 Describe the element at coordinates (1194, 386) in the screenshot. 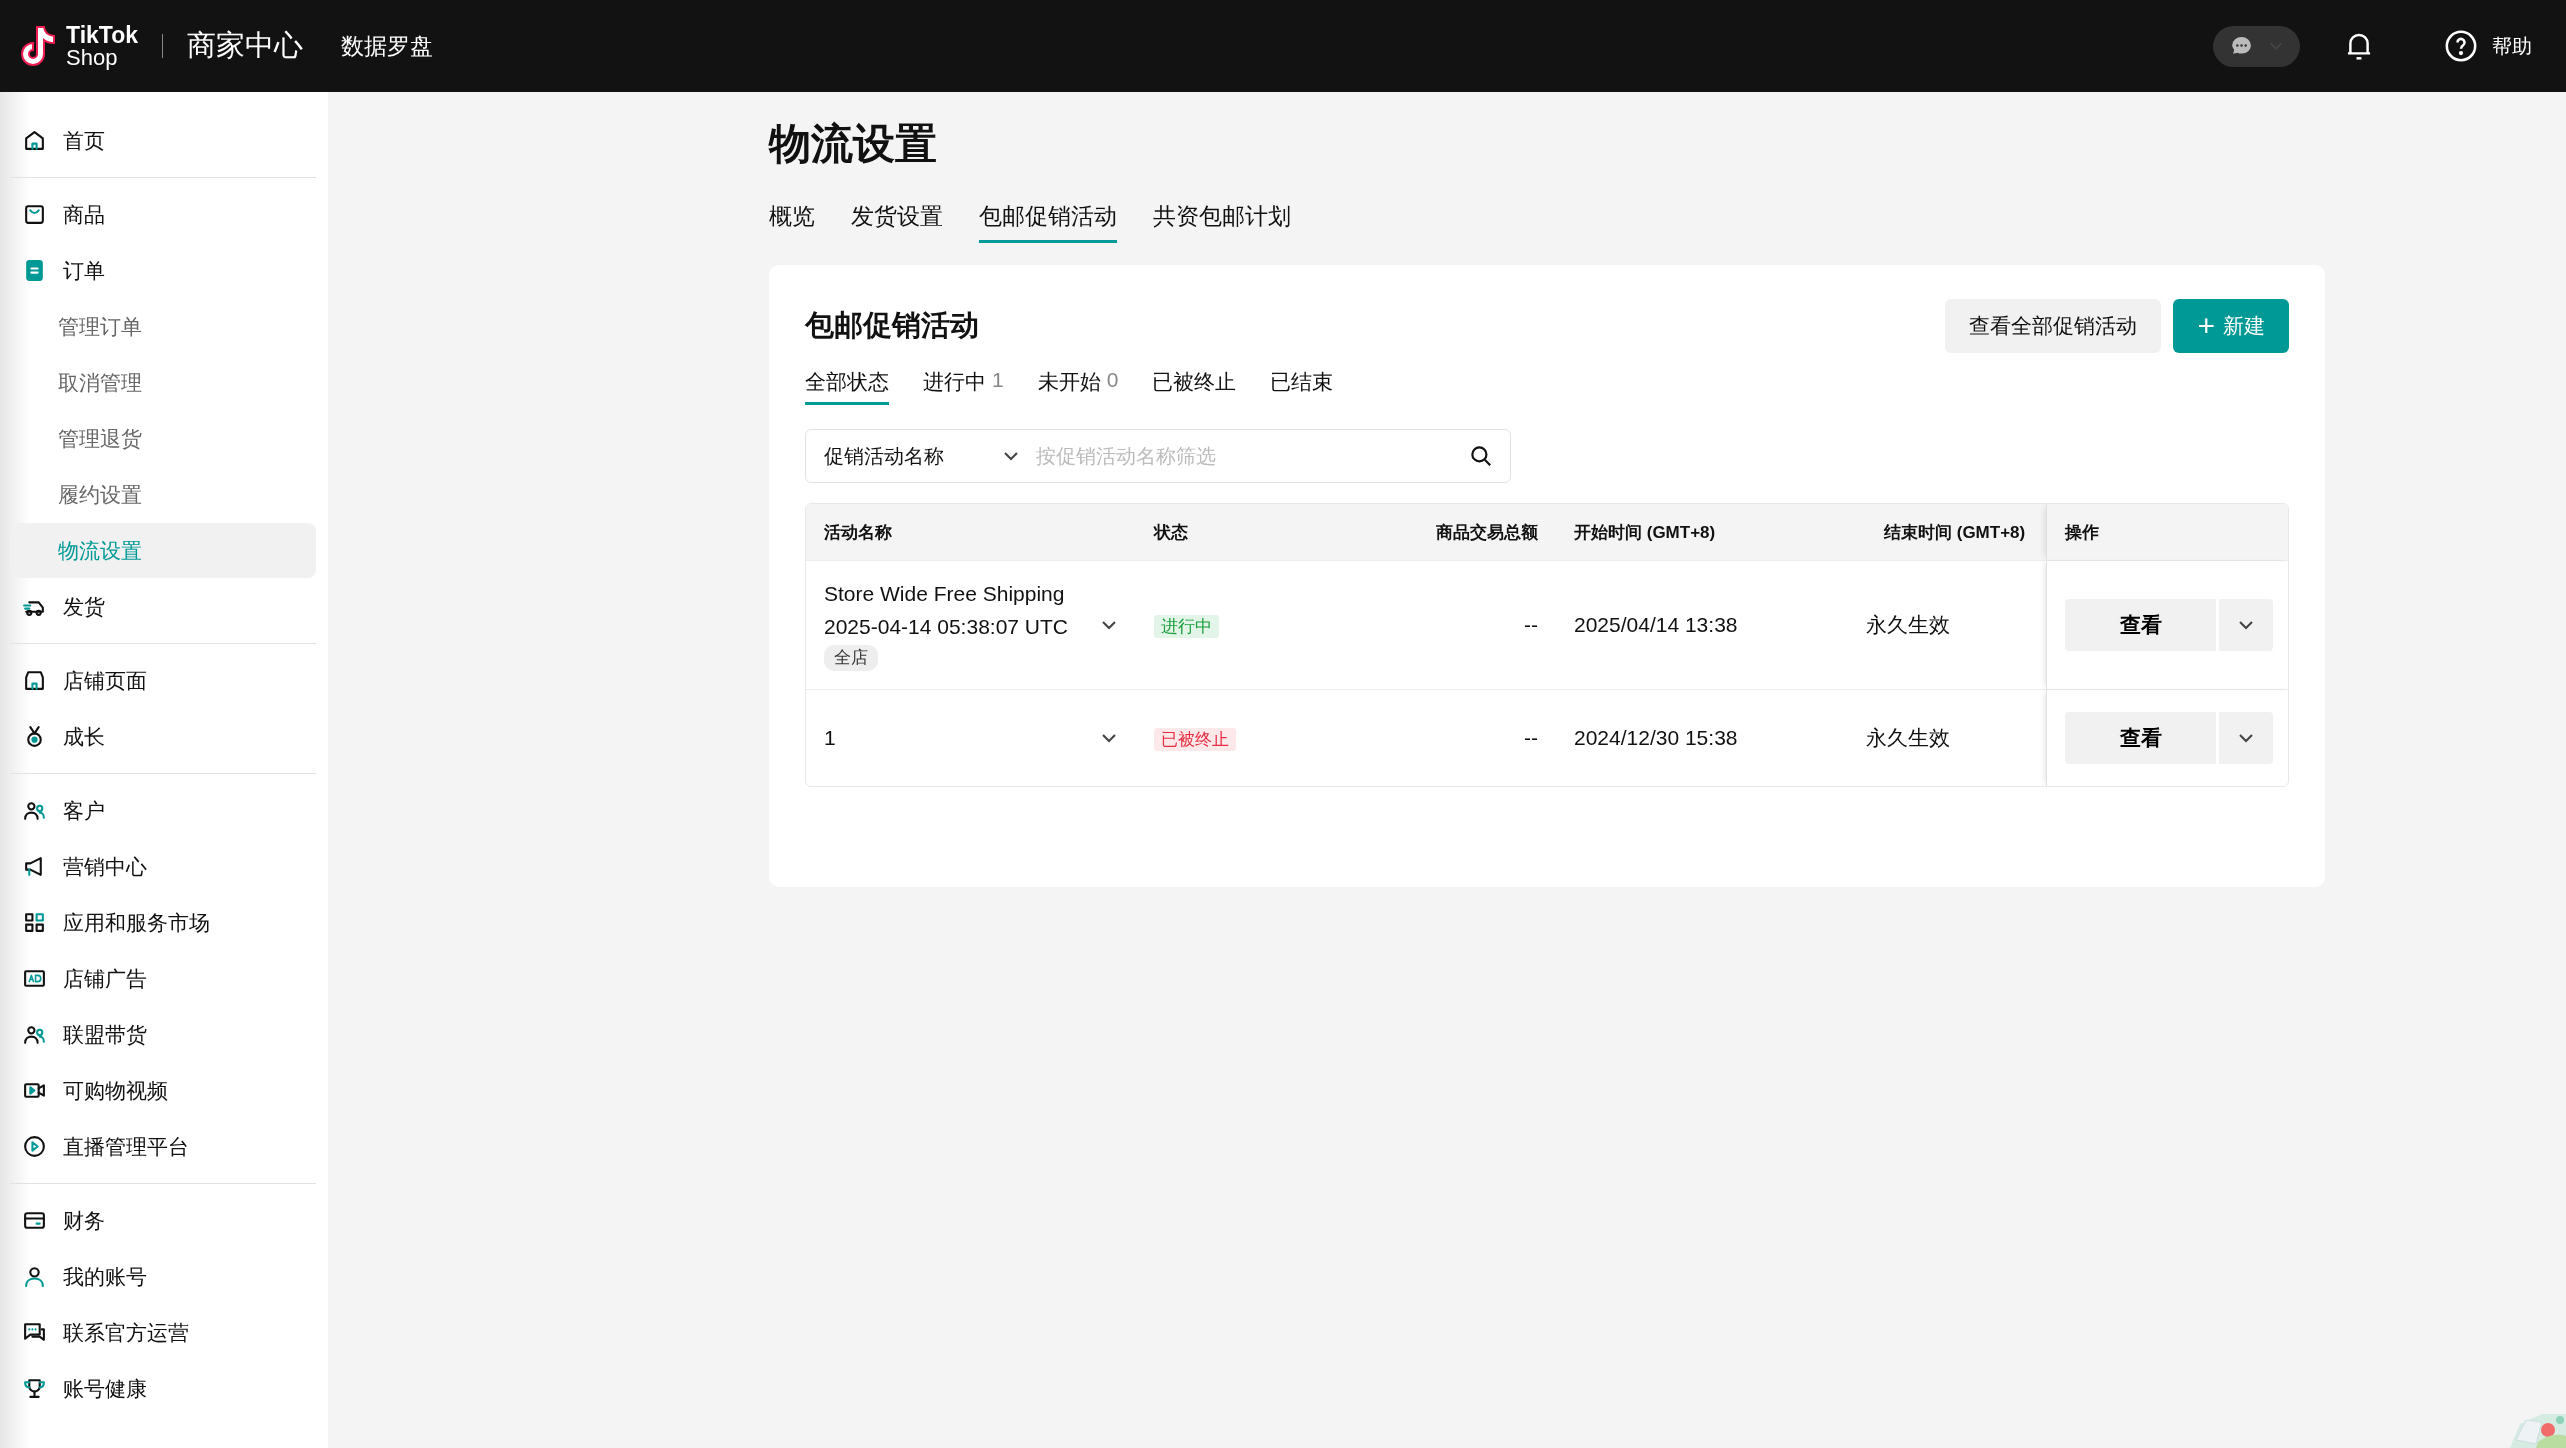

I see `status-tab: 已被终止` at that location.